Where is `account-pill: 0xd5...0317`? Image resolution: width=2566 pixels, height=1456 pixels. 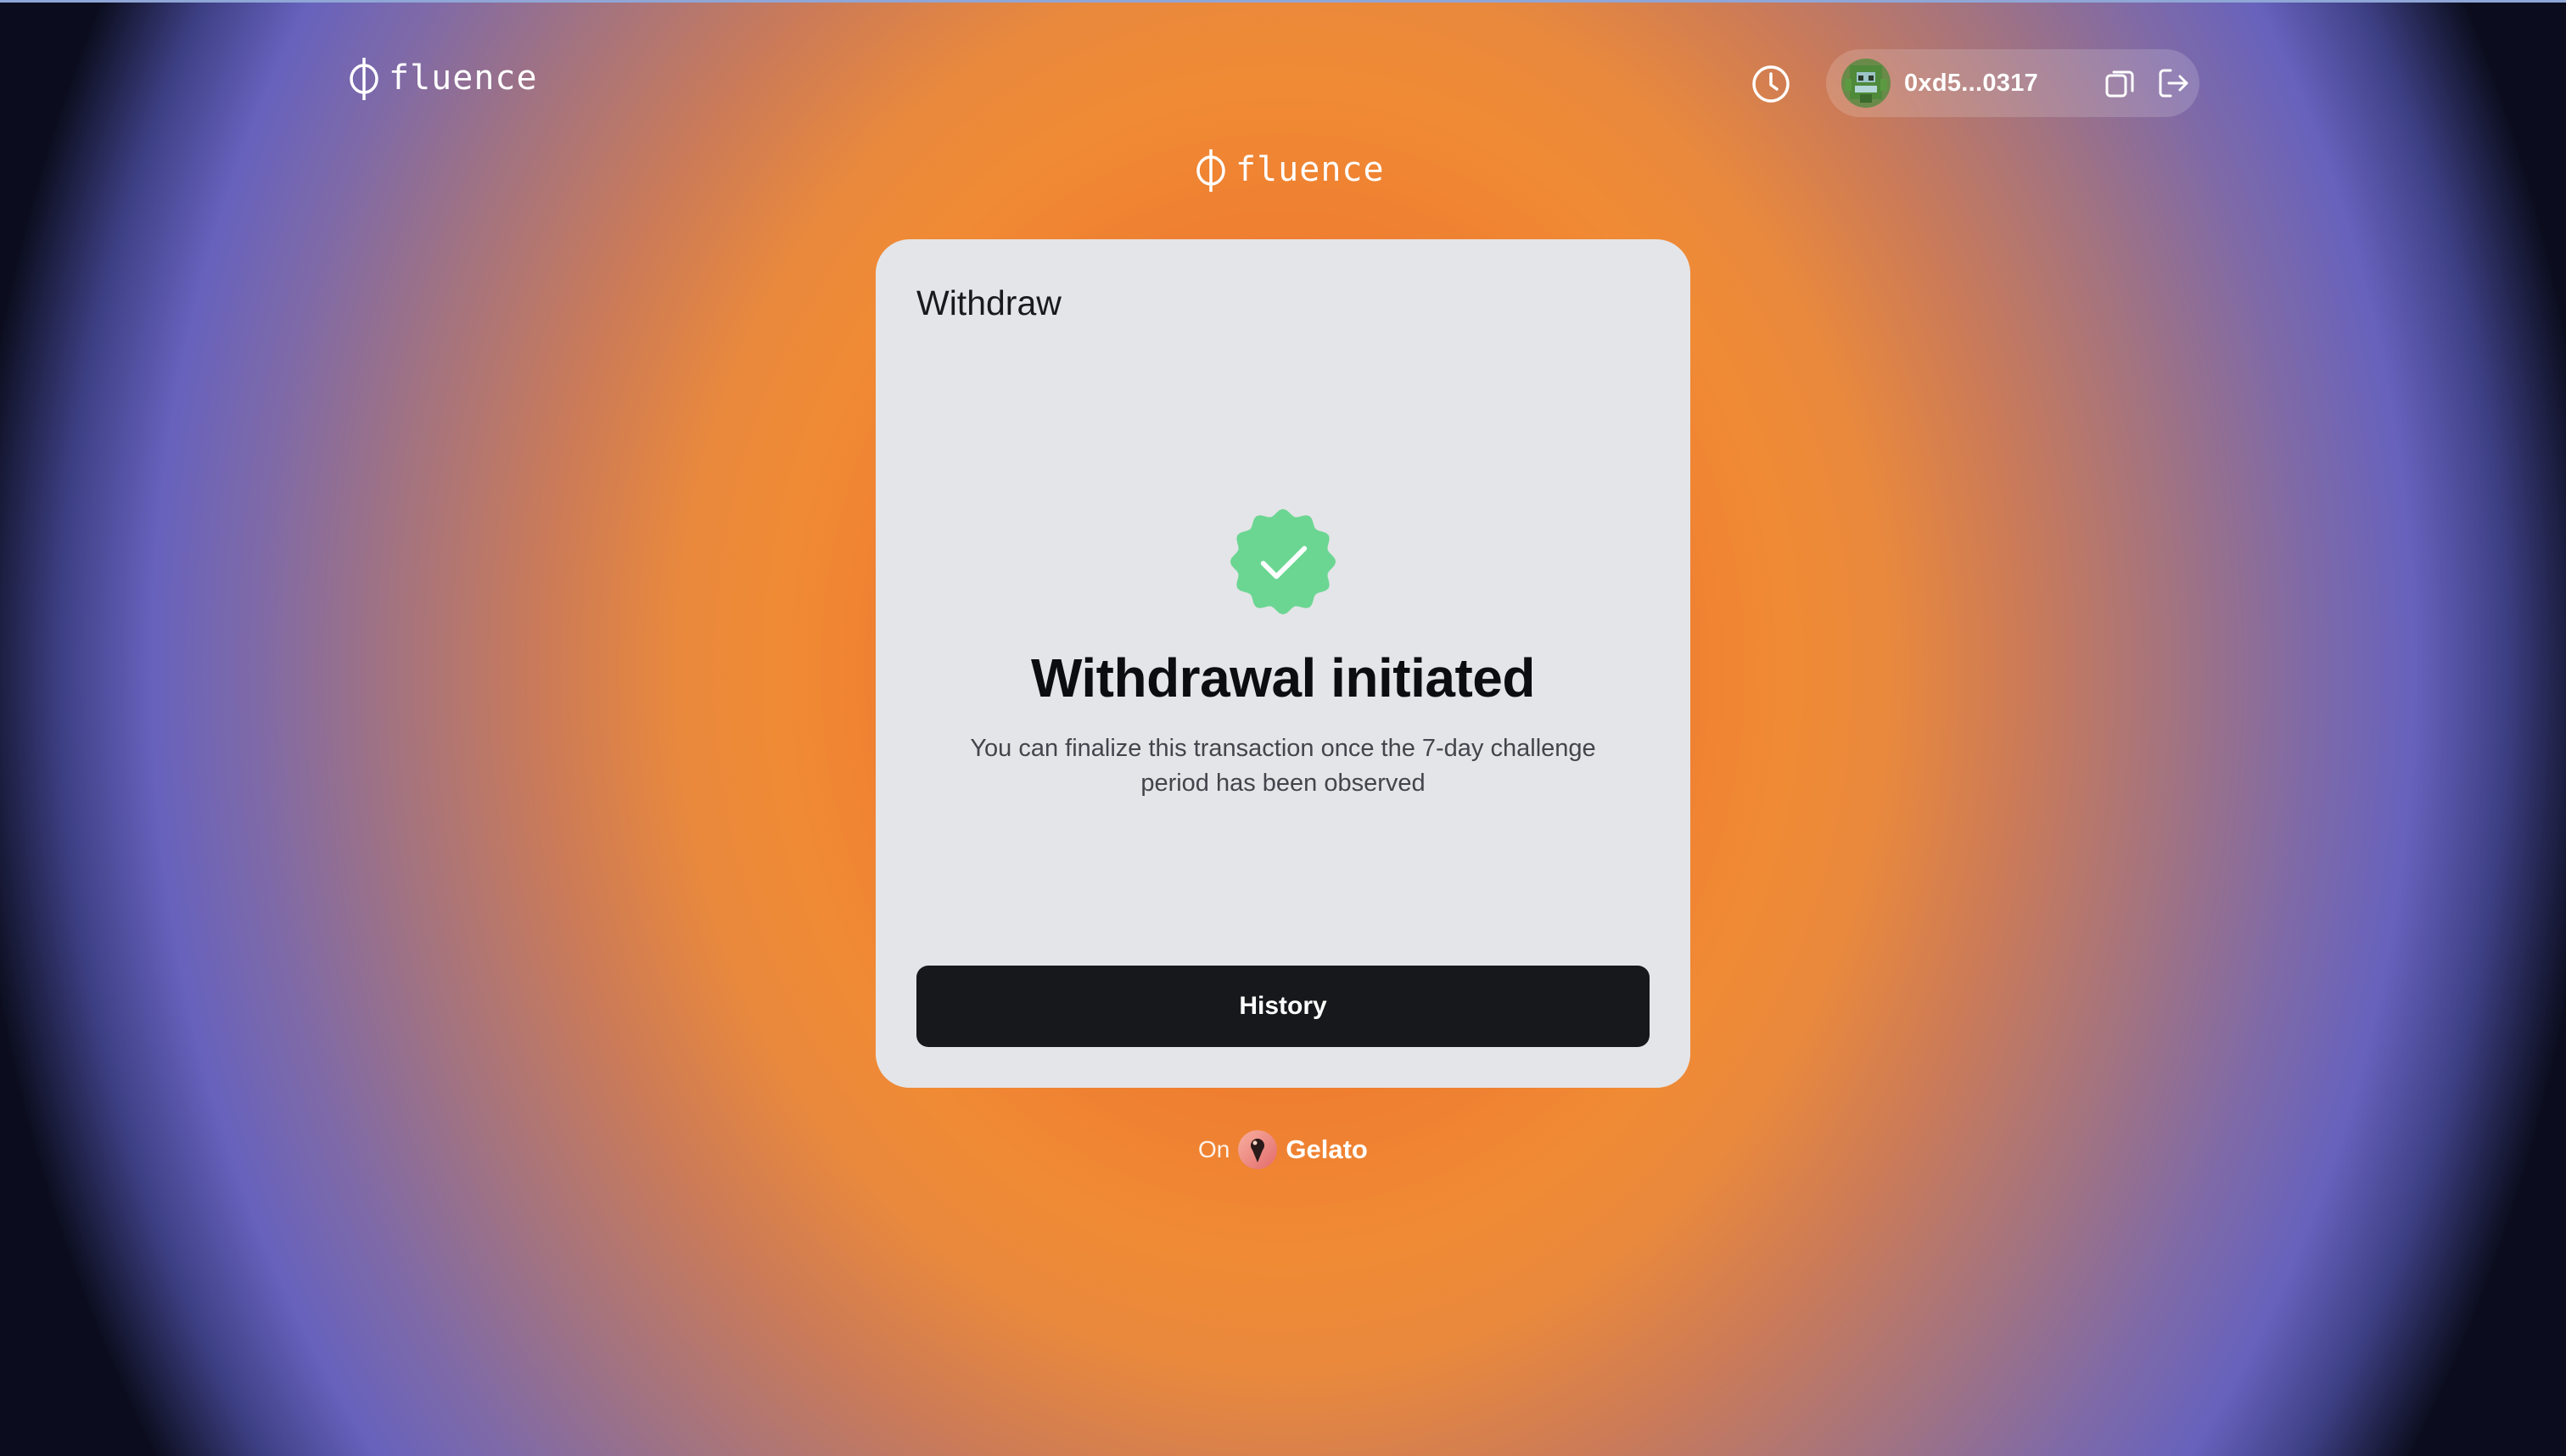 account-pill: 0xd5...0317 is located at coordinates (2012, 83).